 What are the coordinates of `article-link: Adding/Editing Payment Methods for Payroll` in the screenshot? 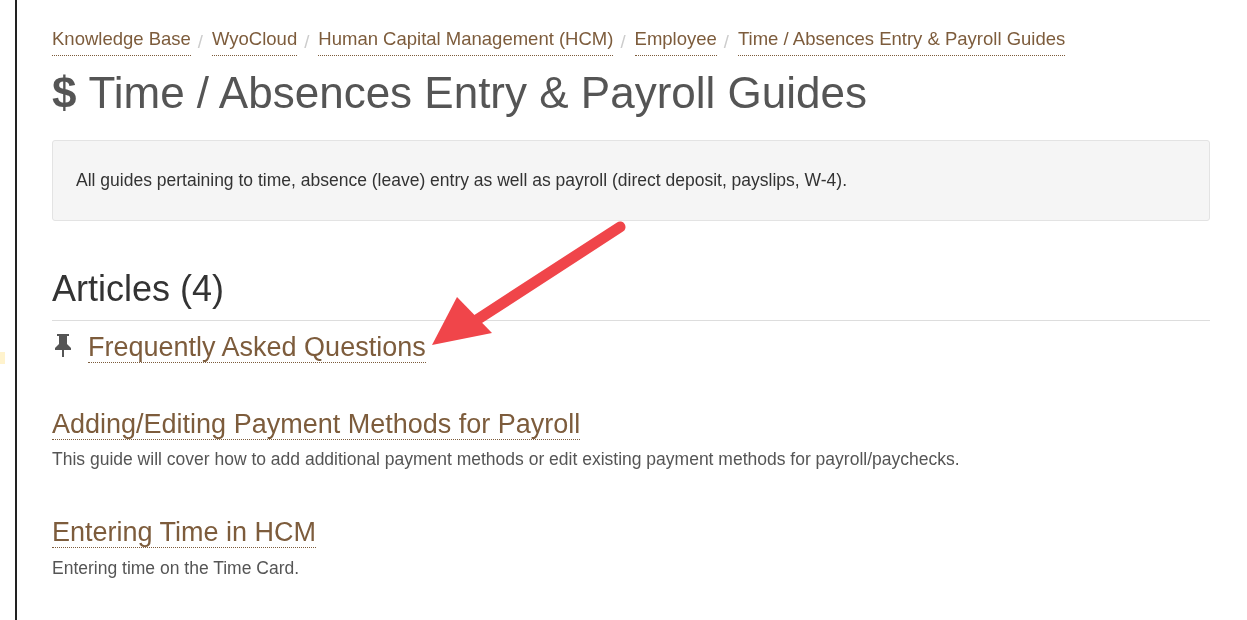 It's located at (316, 424).